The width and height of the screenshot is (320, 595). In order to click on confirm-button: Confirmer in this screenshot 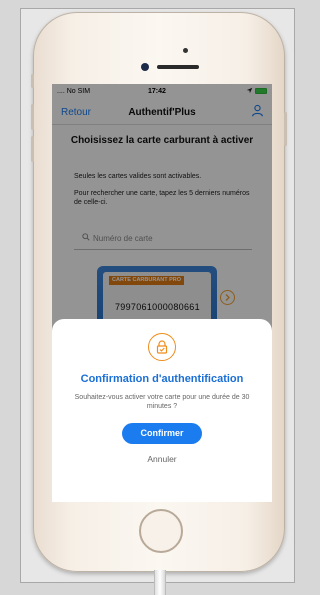, I will do `click(162, 433)`.